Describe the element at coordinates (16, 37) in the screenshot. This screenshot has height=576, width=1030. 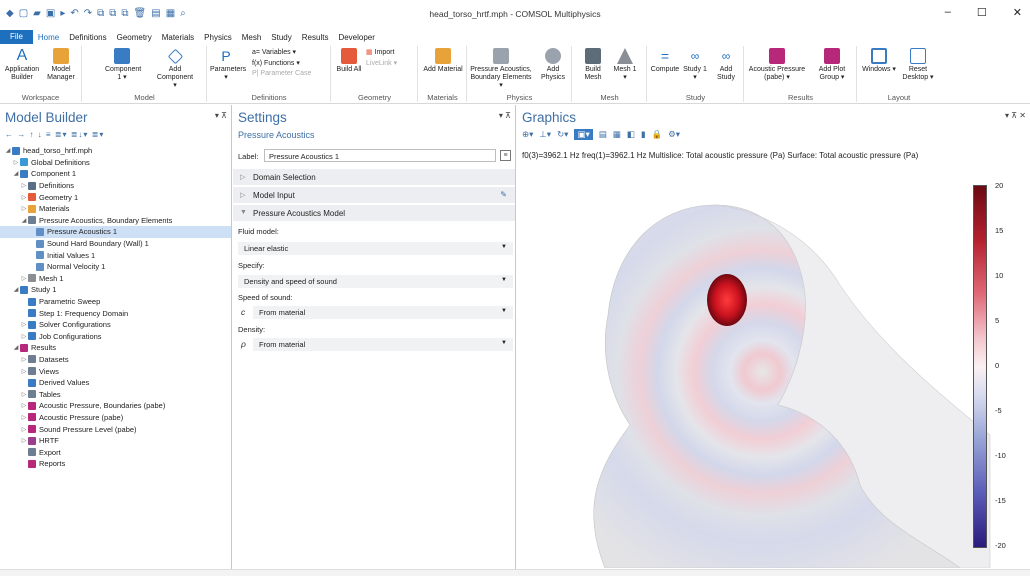
I see `file-menu: File` at that location.